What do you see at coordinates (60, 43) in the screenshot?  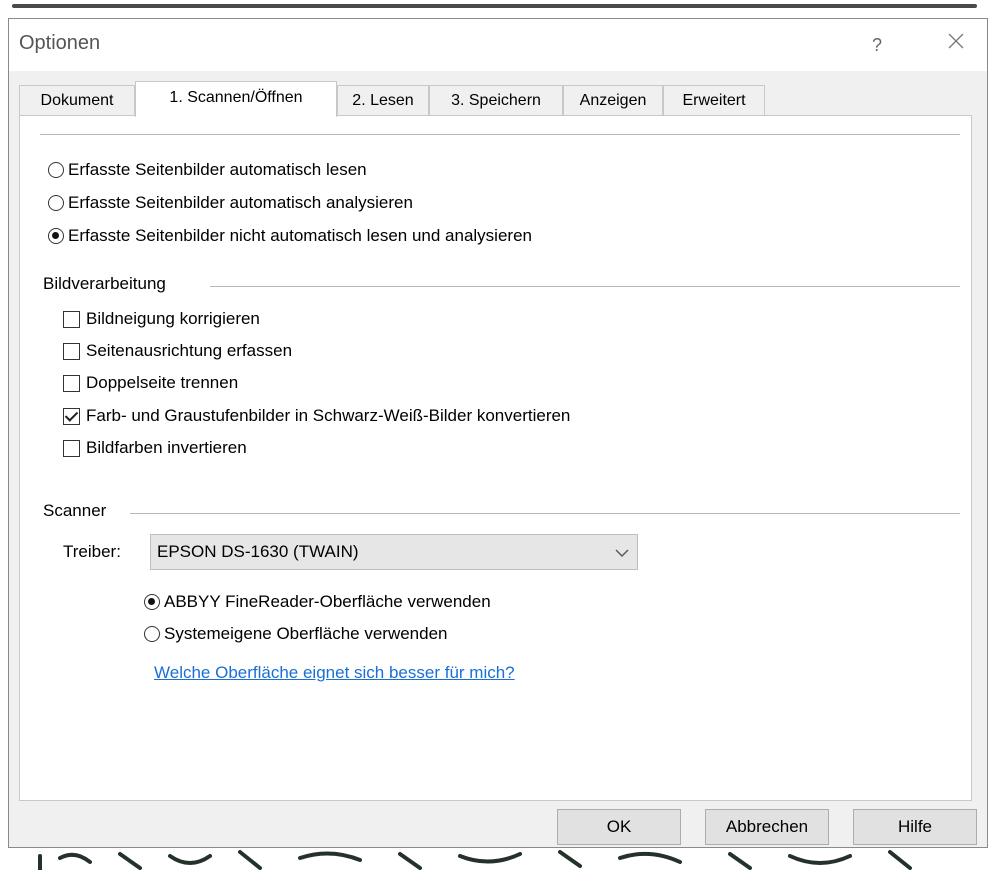 I see `window-title: Optionen` at bounding box center [60, 43].